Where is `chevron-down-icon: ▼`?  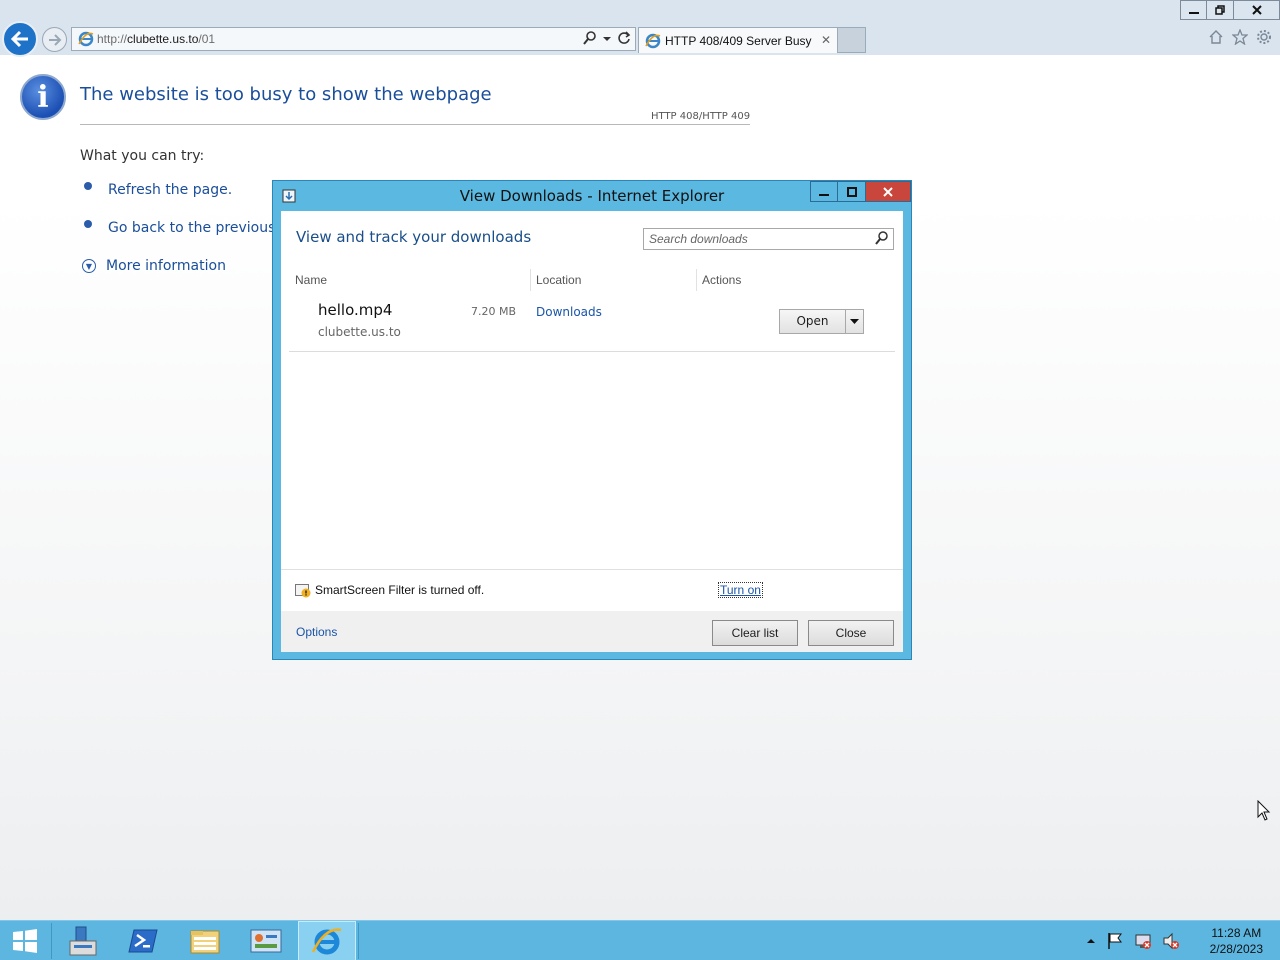 chevron-down-icon: ▼ is located at coordinates (89, 266).